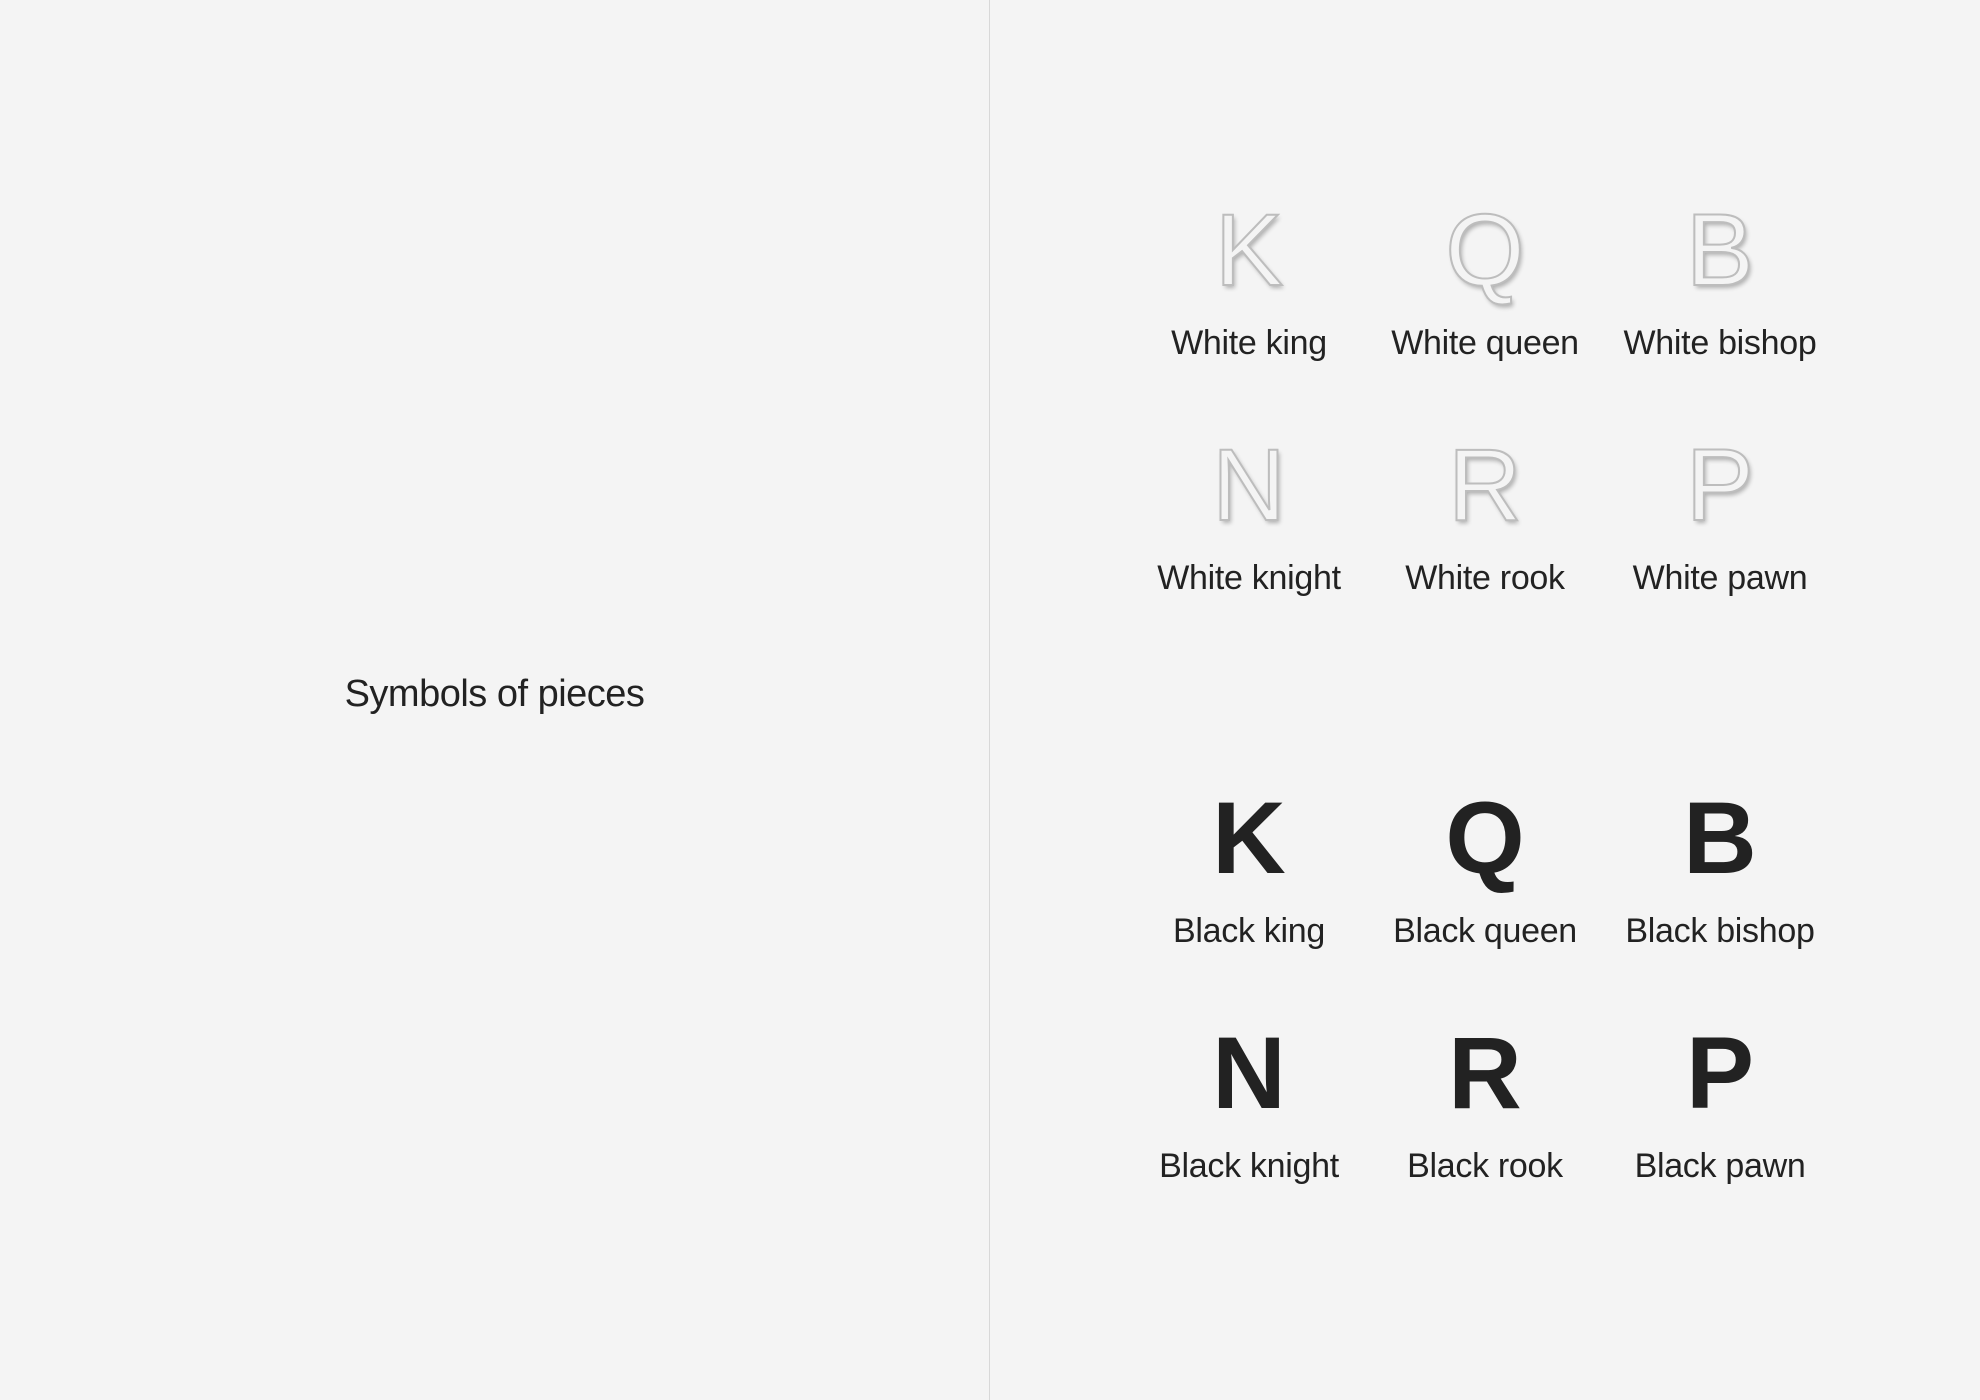  I want to click on white-king-label: White king, so click(1249, 343).